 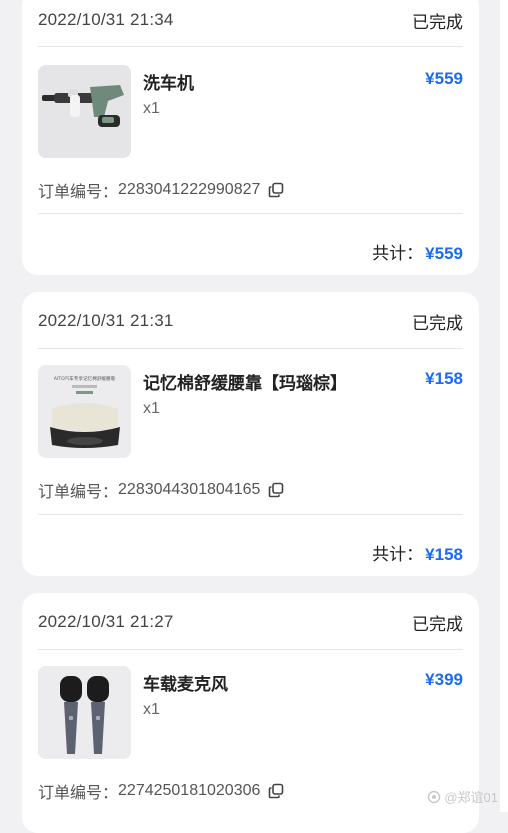 I want to click on order-date: 2022/10/31 21:27, so click(x=106, y=621).